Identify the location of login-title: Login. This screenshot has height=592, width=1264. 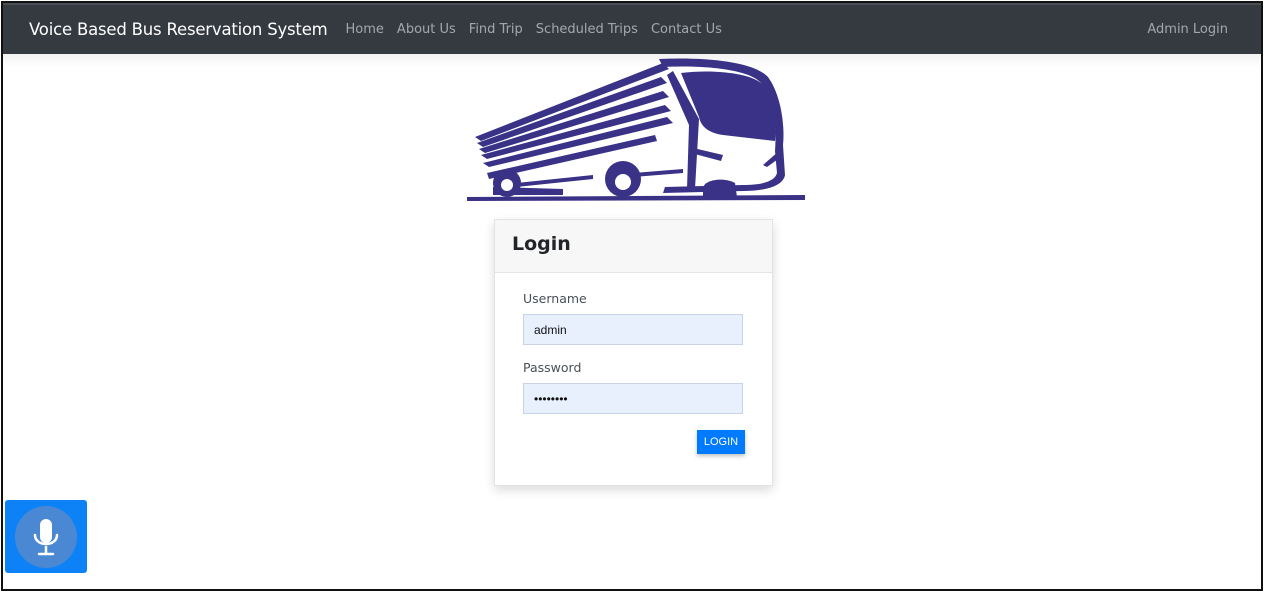
(541, 244).